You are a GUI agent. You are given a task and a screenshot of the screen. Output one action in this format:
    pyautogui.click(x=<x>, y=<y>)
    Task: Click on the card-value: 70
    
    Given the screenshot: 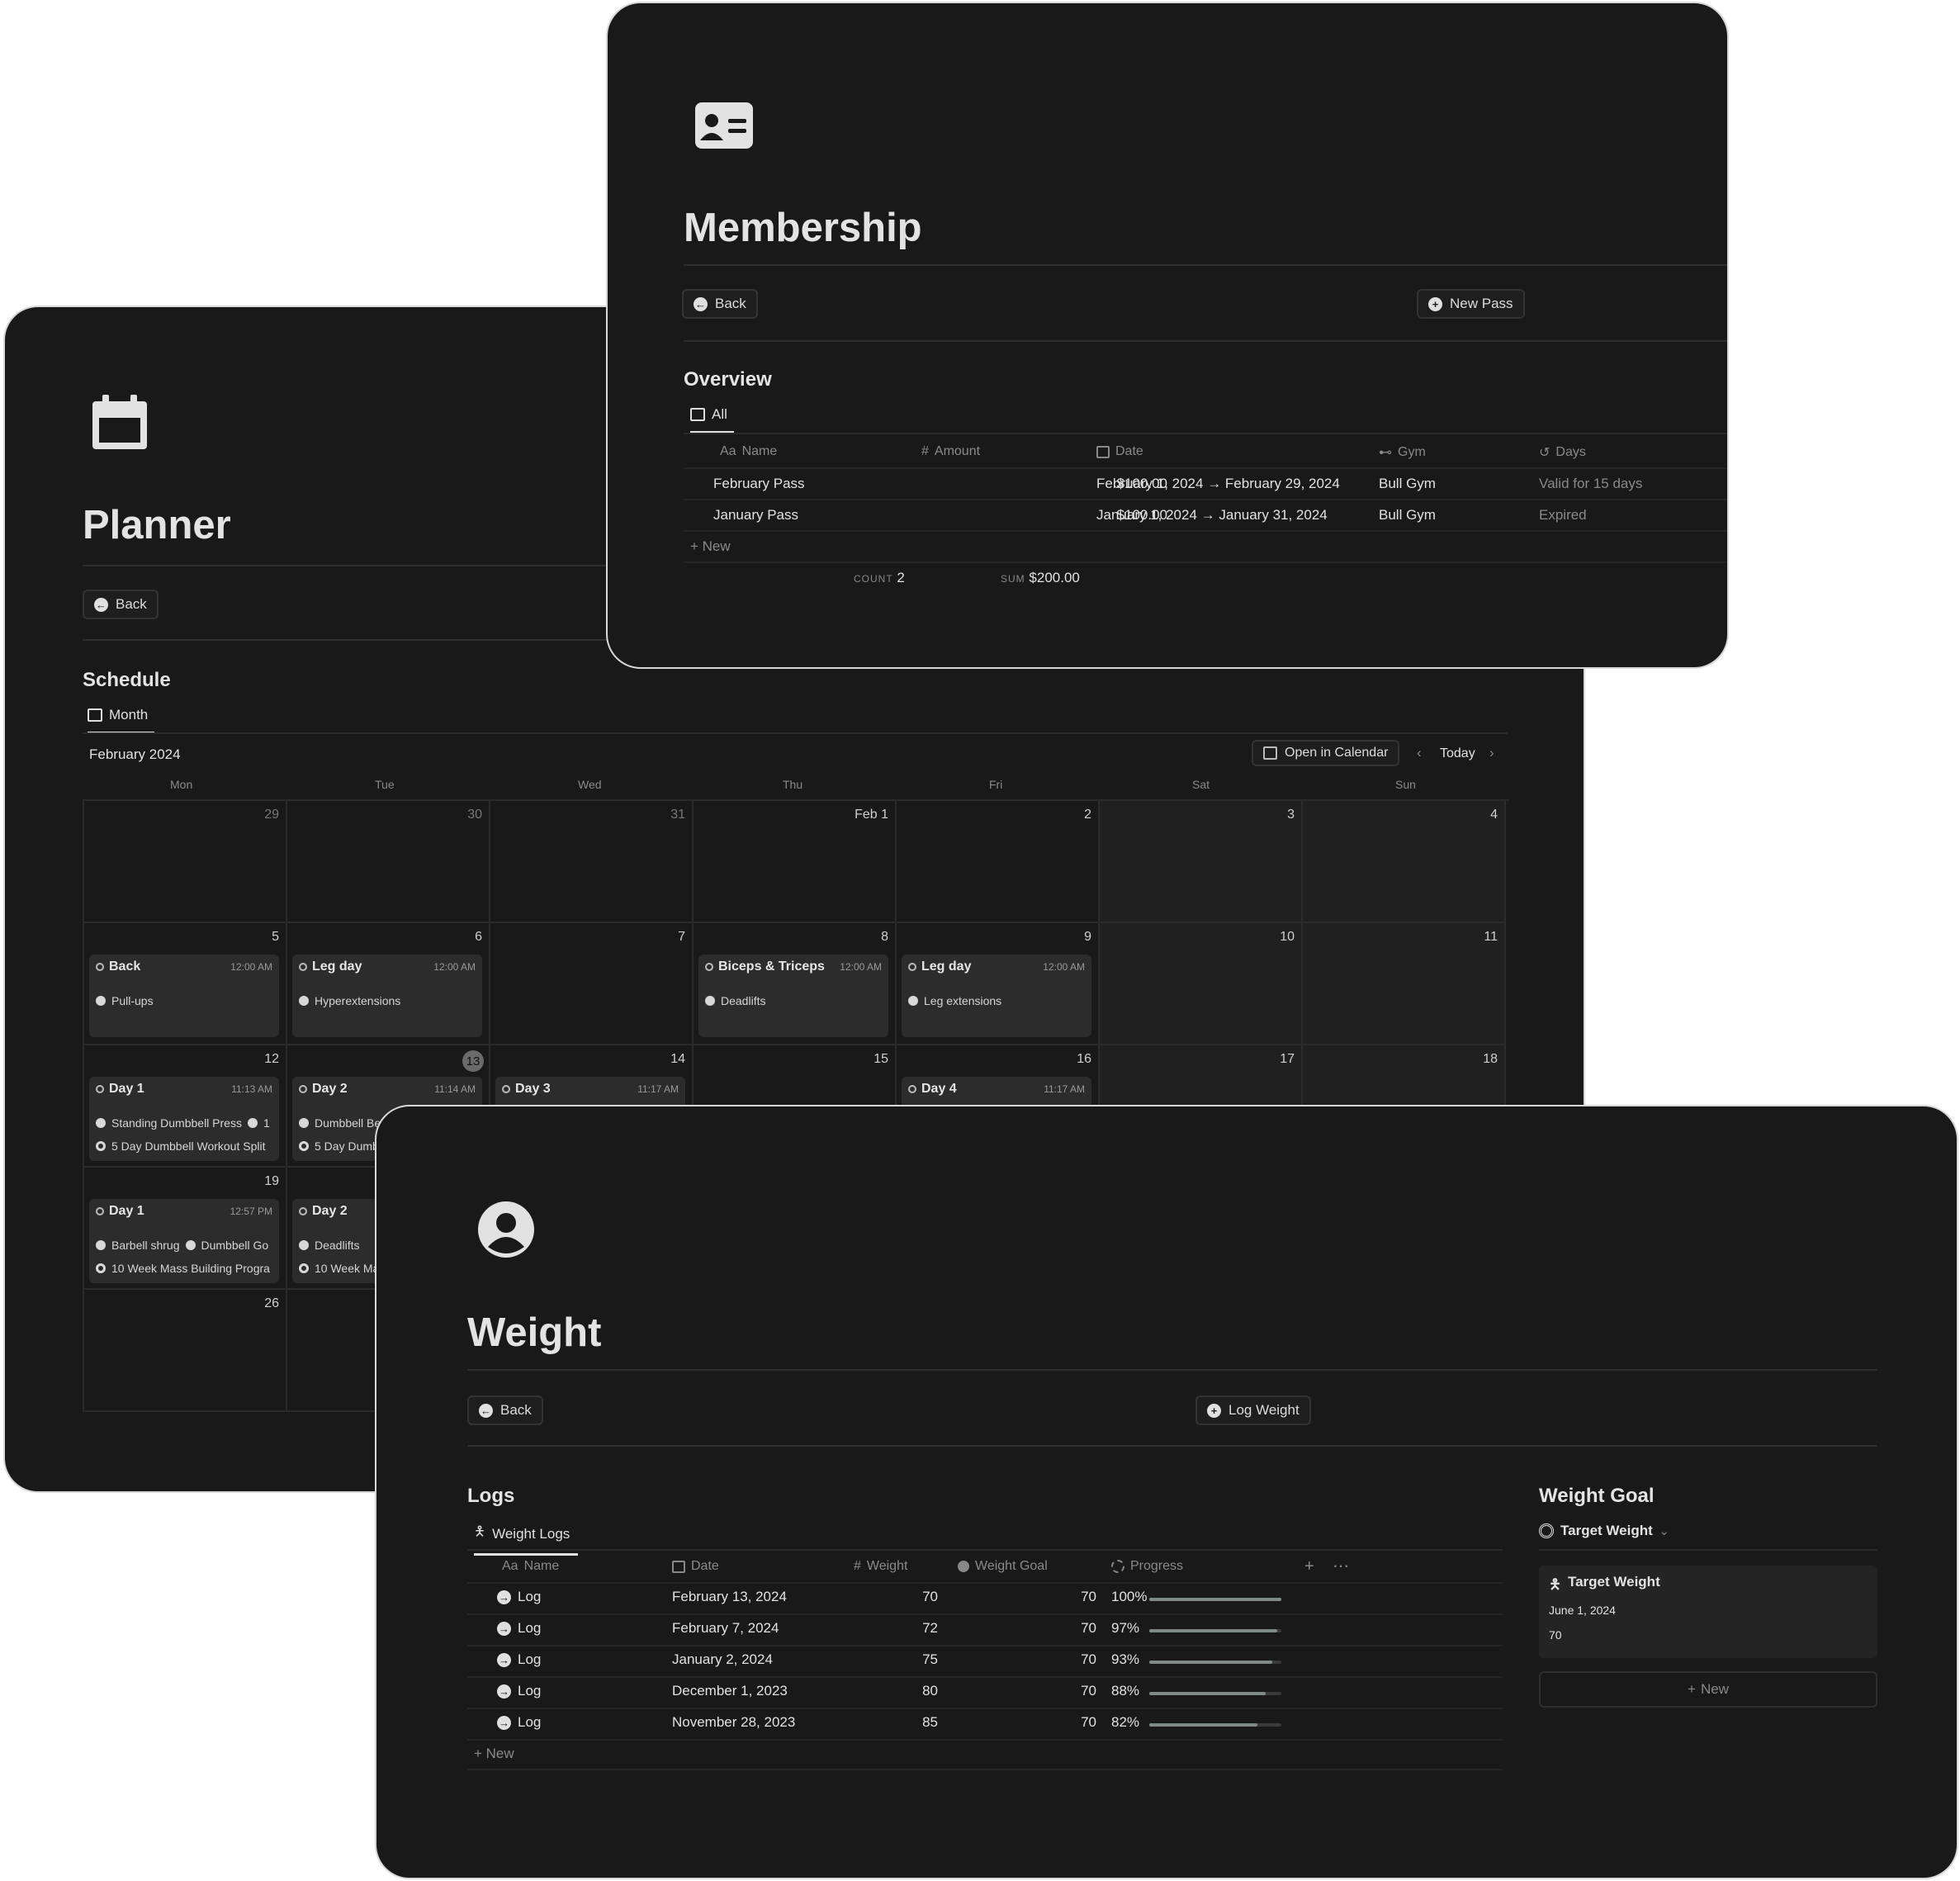 What is the action you would take?
    pyautogui.click(x=1555, y=1635)
    